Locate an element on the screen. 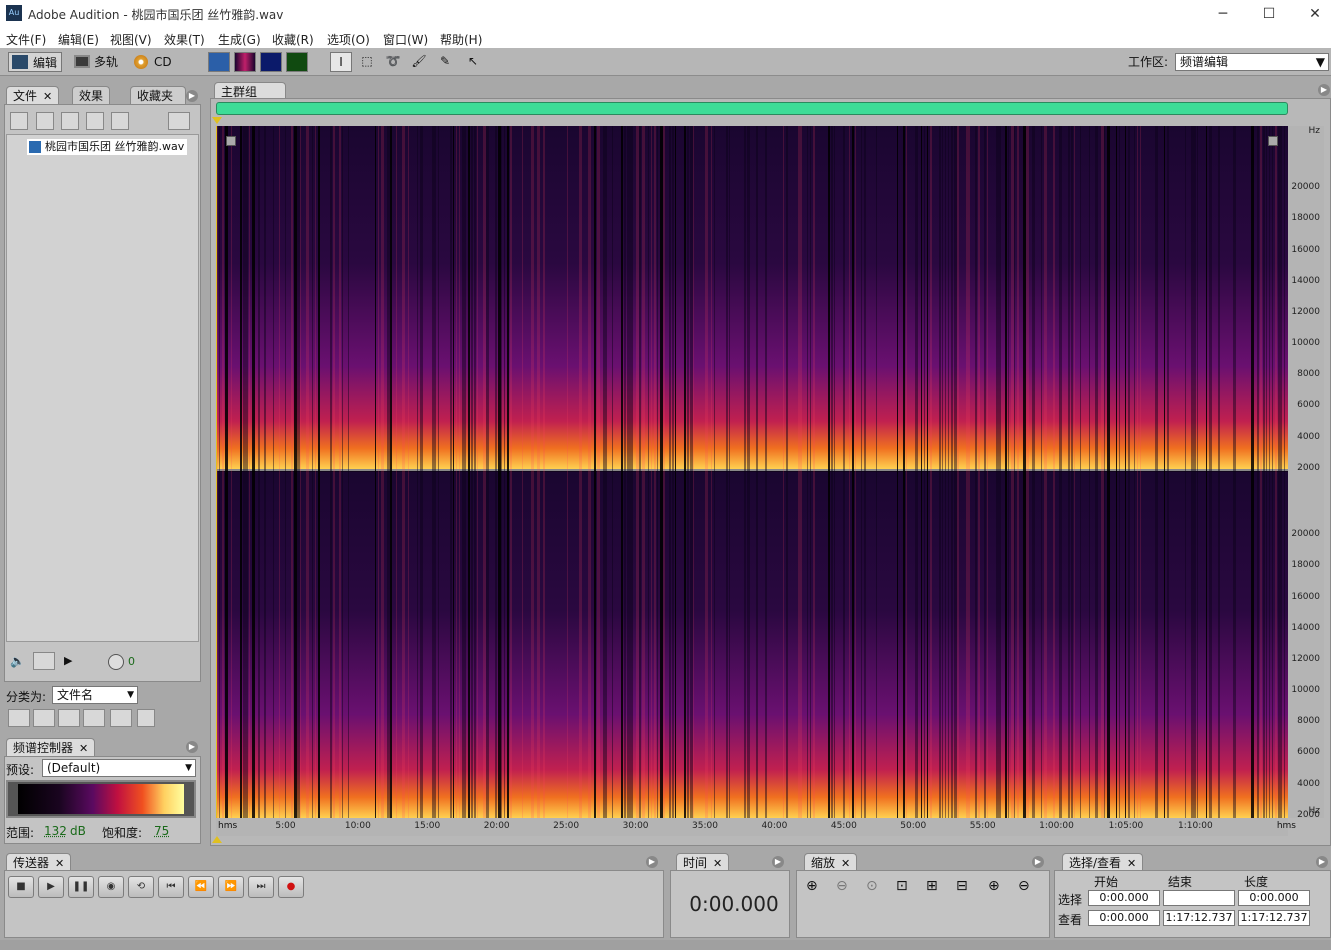 This screenshot has width=1331, height=950. view-end-field: 1:17:12.737 is located at coordinates (1199, 918).